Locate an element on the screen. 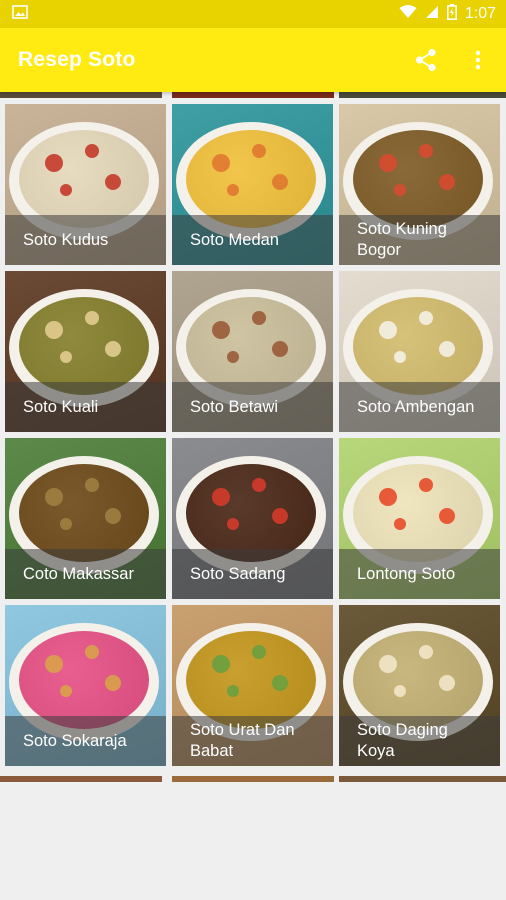  recipe-name: Coto Makassar is located at coordinates (78, 573).